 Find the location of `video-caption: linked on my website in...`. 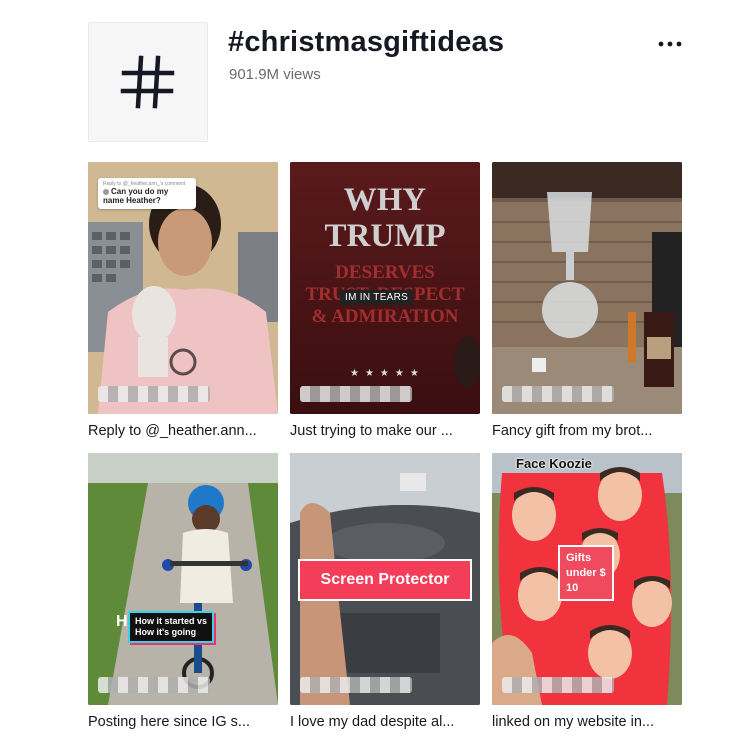

video-caption: linked on my website in... is located at coordinates (587, 724).